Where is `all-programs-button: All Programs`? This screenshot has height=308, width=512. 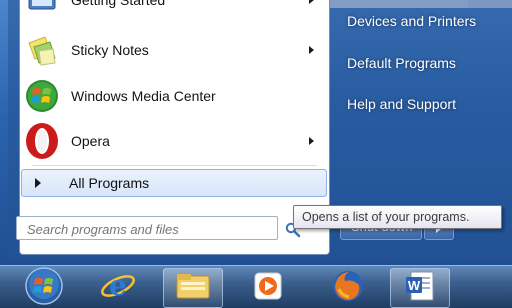
all-programs-button: All Programs is located at coordinates (174, 183).